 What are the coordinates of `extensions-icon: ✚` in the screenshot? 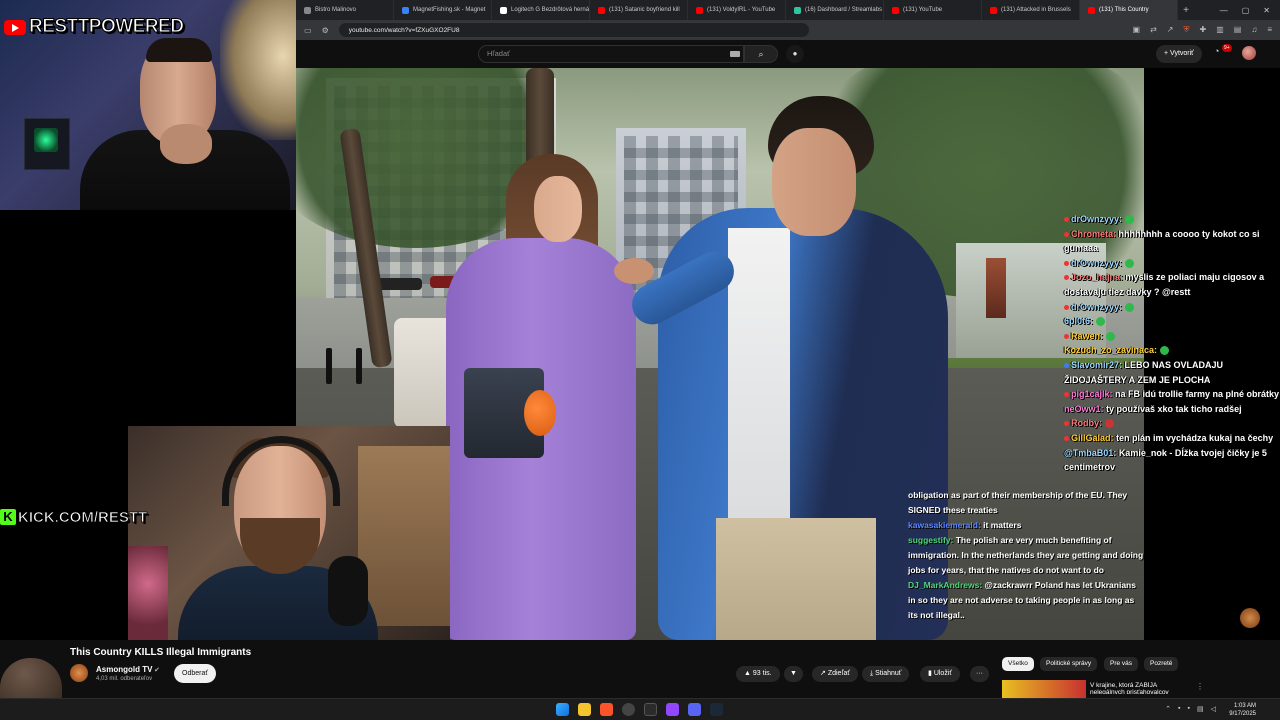 It's located at (1203, 30).